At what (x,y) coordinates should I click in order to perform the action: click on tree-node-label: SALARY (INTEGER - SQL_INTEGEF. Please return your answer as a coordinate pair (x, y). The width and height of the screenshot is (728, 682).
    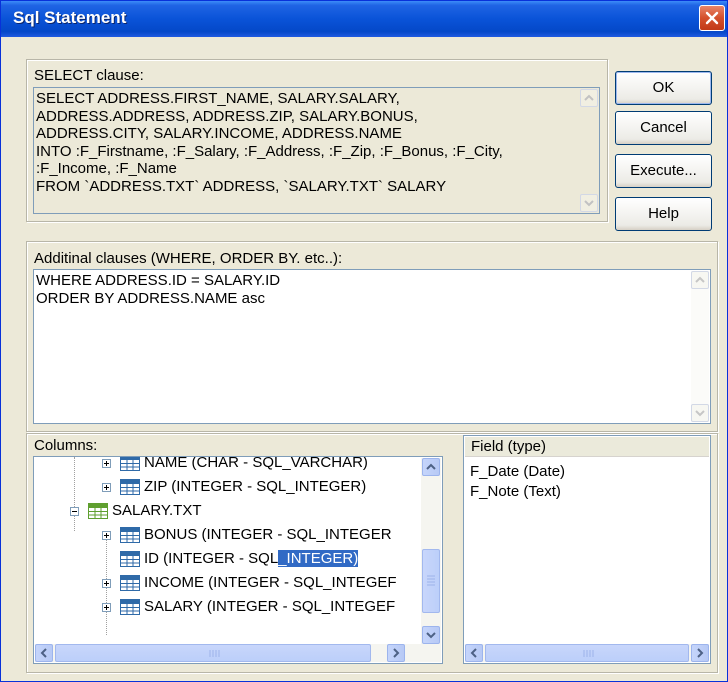
    Looking at the image, I should click on (270, 606).